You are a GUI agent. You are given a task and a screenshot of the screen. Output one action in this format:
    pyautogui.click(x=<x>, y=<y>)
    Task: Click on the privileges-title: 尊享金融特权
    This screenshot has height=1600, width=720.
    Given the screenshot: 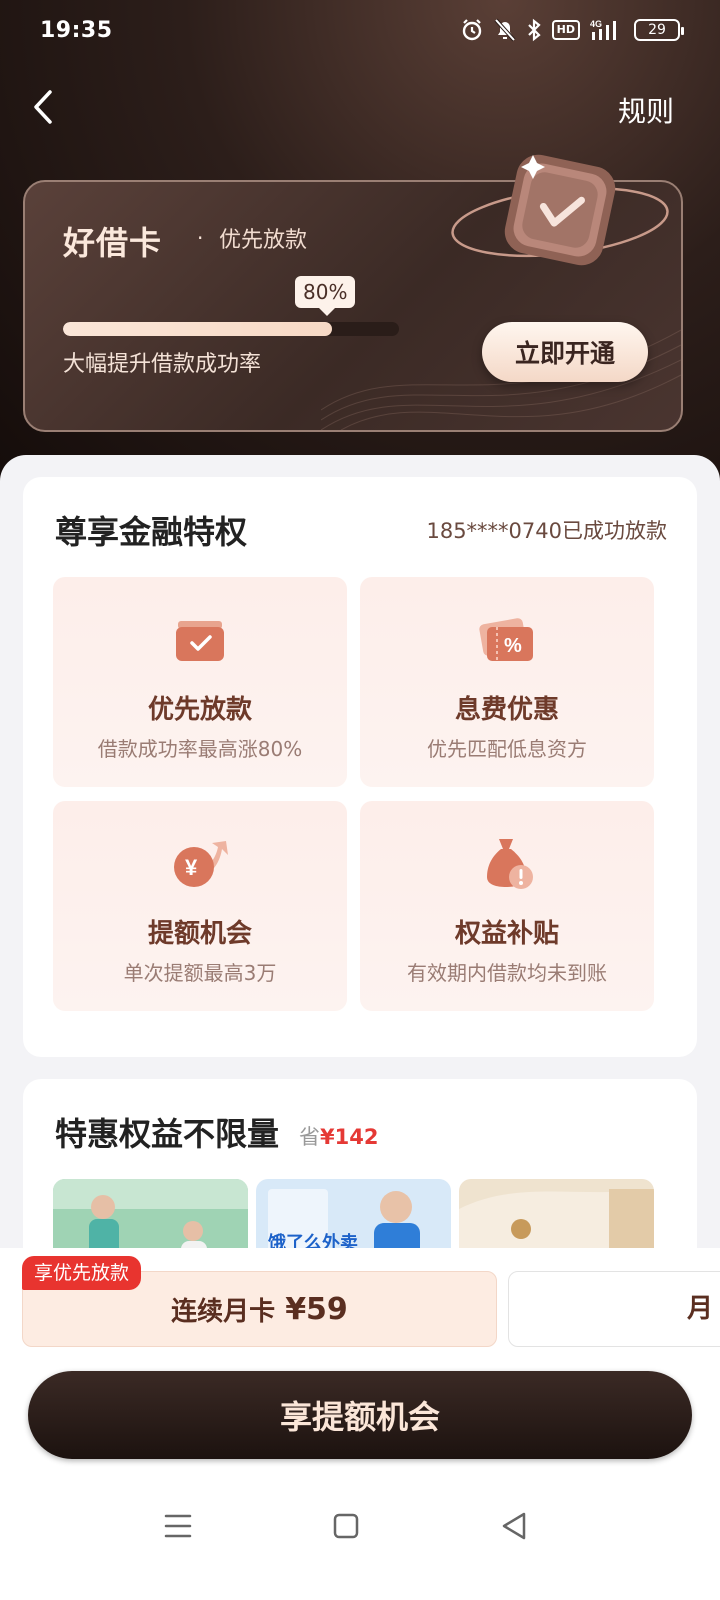 What is the action you would take?
    pyautogui.click(x=151, y=532)
    